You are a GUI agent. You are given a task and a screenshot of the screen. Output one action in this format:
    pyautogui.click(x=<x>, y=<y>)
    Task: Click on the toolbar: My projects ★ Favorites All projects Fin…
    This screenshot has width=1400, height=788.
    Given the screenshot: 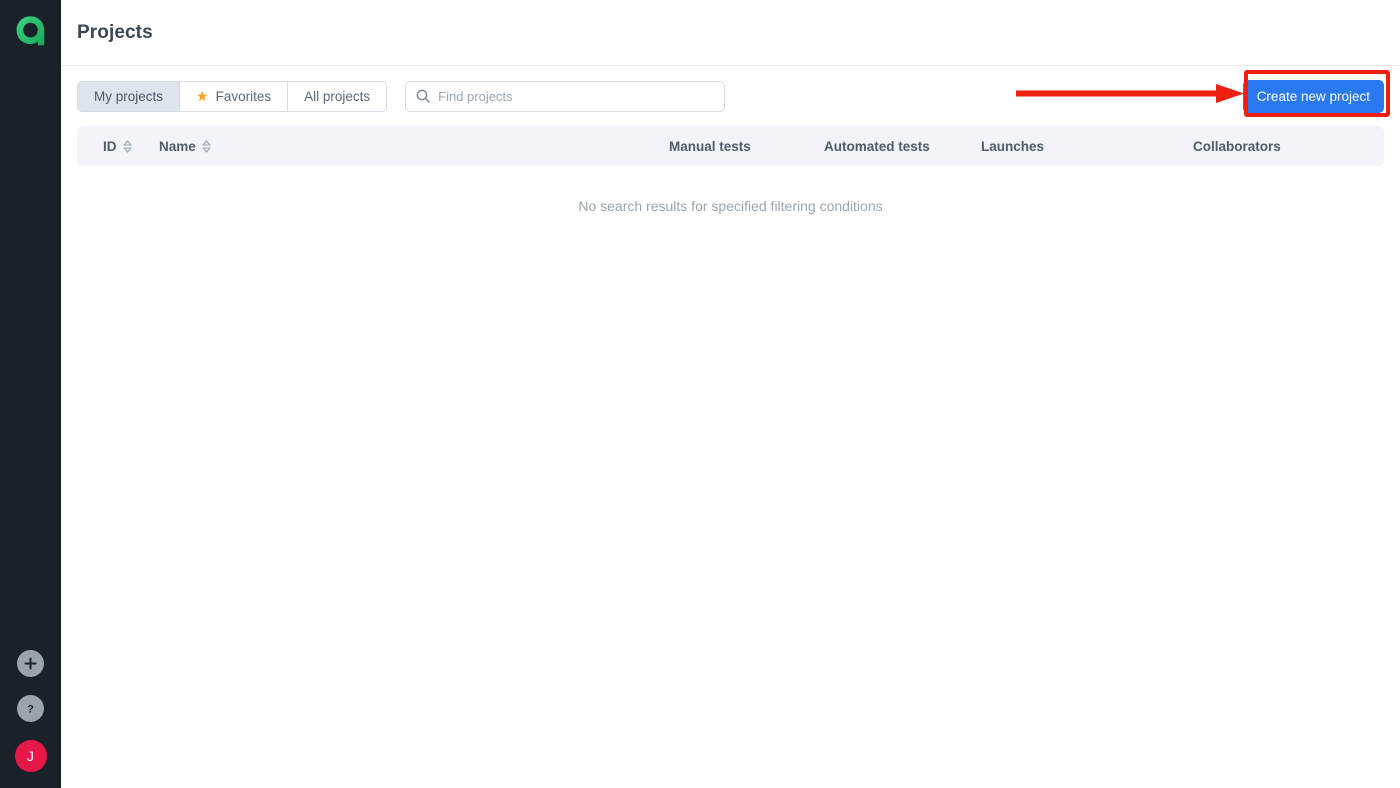 What is the action you would take?
    pyautogui.click(x=730, y=96)
    